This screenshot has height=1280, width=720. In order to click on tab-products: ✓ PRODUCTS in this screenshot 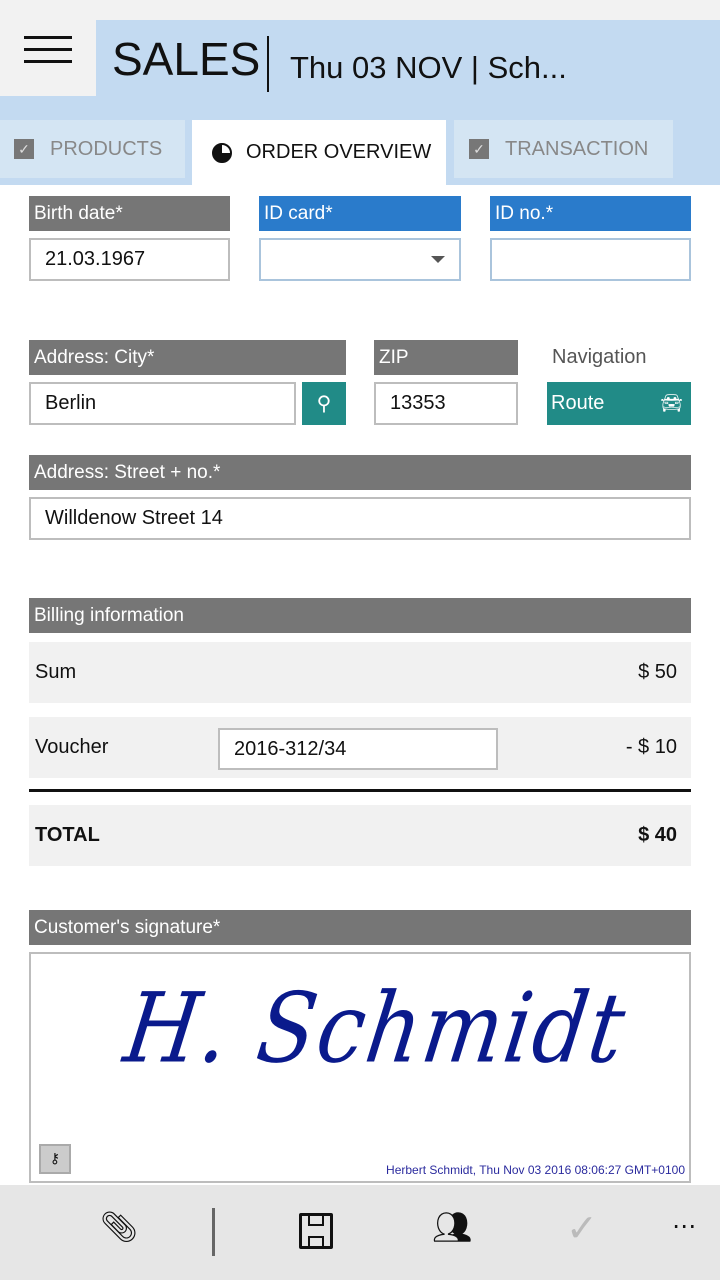, I will do `click(92, 149)`.